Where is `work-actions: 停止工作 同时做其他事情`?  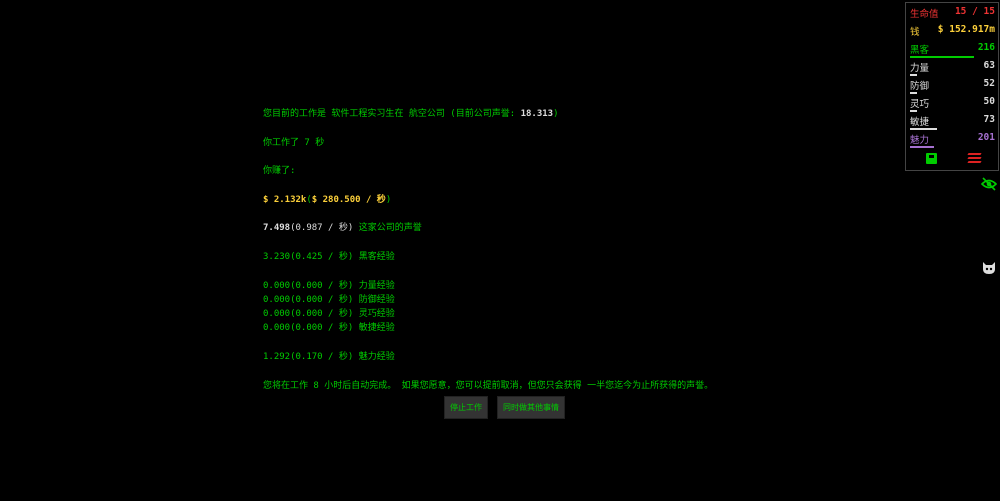 work-actions: 停止工作 同时做其他事情 is located at coordinates (504, 407).